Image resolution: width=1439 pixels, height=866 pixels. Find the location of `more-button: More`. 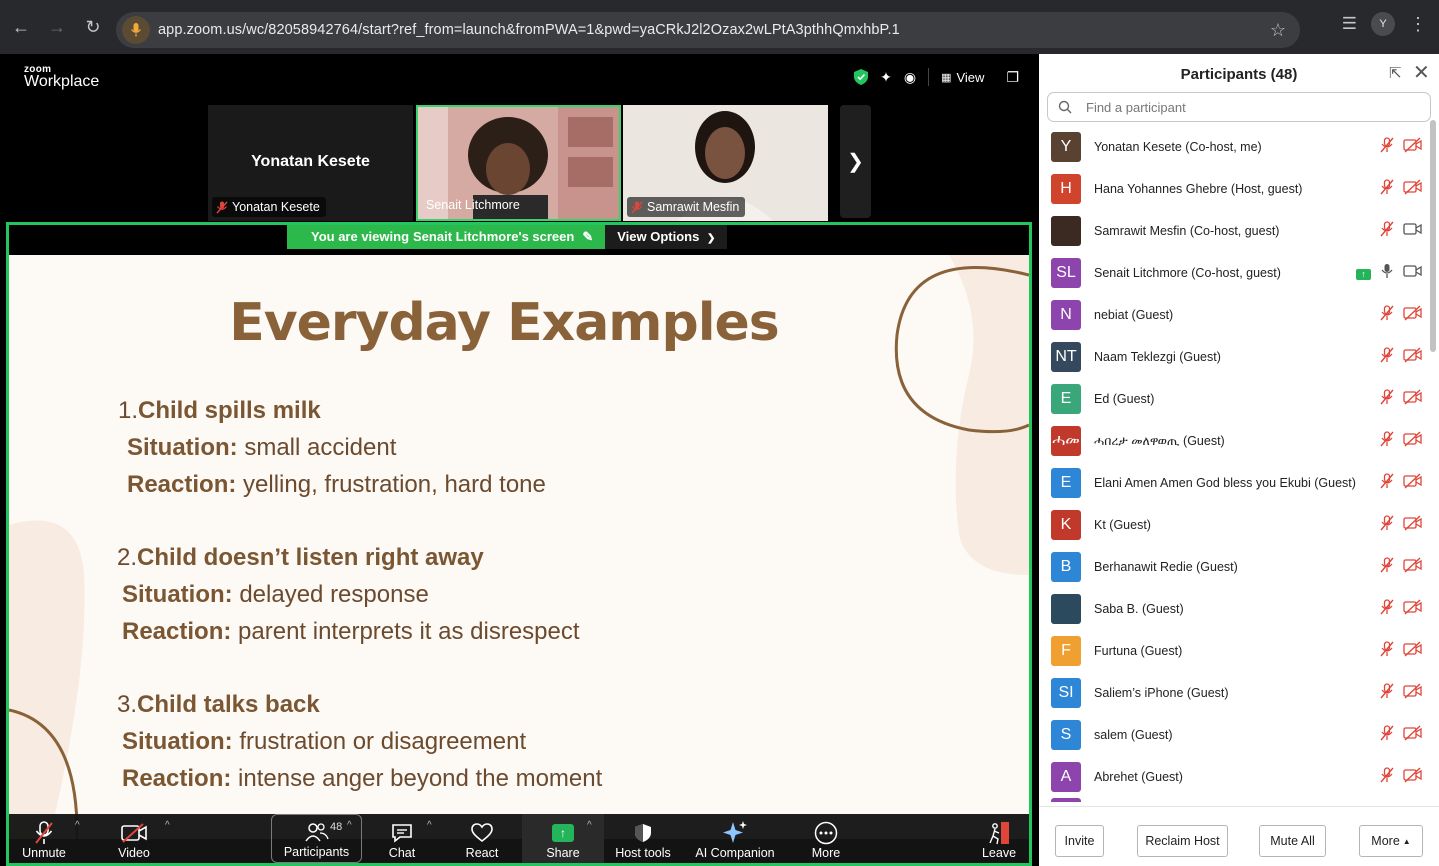

more-button: More is located at coordinates (826, 838).